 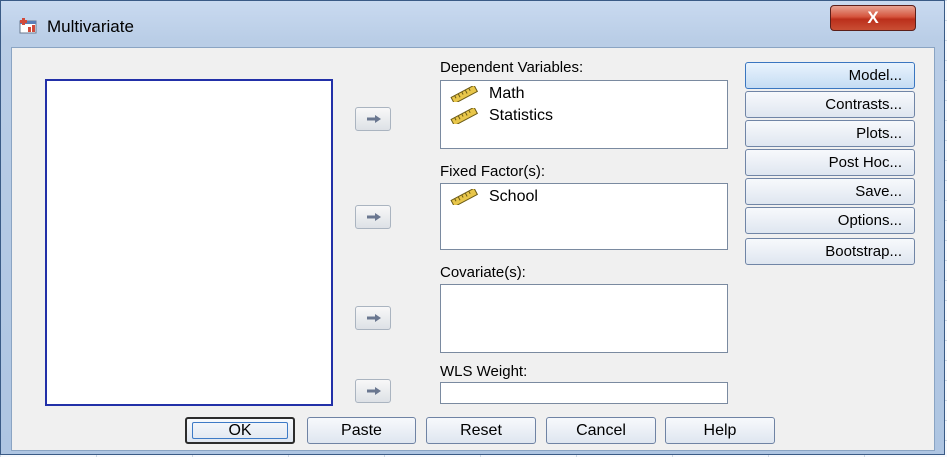 I want to click on paste-button: Paste, so click(x=361, y=430).